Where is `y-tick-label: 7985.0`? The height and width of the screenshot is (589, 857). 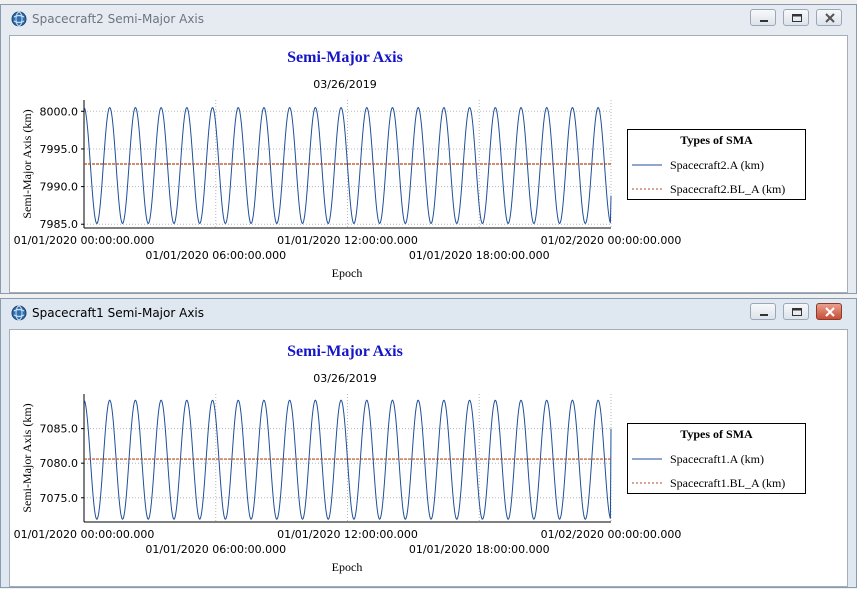
y-tick-label: 7985.0 is located at coordinates (59, 224).